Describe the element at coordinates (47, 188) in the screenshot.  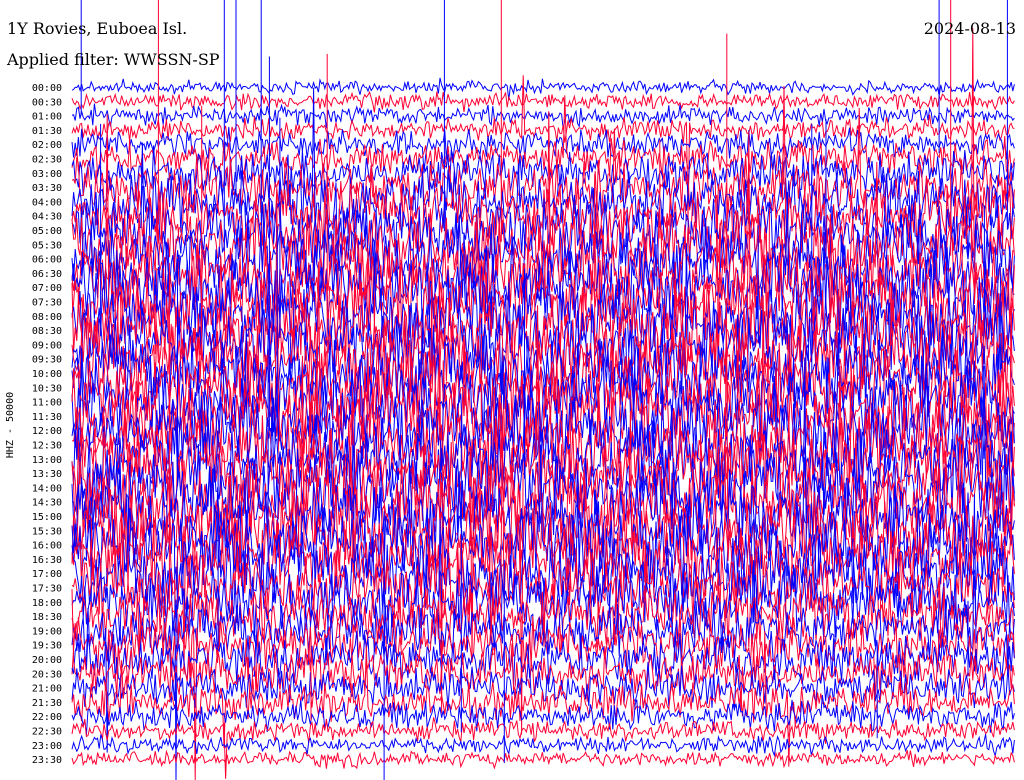
I see `row-label-0330: 03:30` at that location.